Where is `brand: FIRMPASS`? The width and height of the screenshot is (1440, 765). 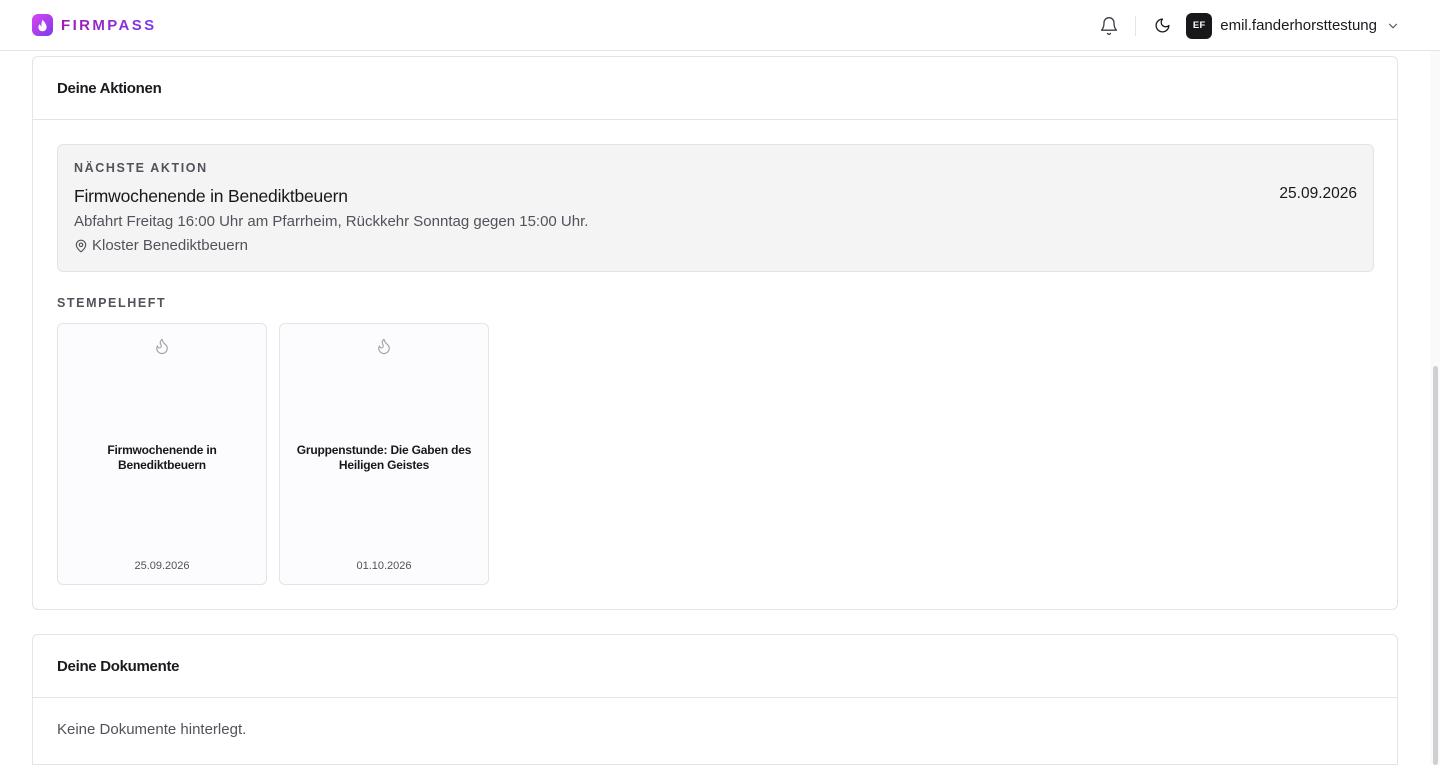 brand: FIRMPASS is located at coordinates (94, 25).